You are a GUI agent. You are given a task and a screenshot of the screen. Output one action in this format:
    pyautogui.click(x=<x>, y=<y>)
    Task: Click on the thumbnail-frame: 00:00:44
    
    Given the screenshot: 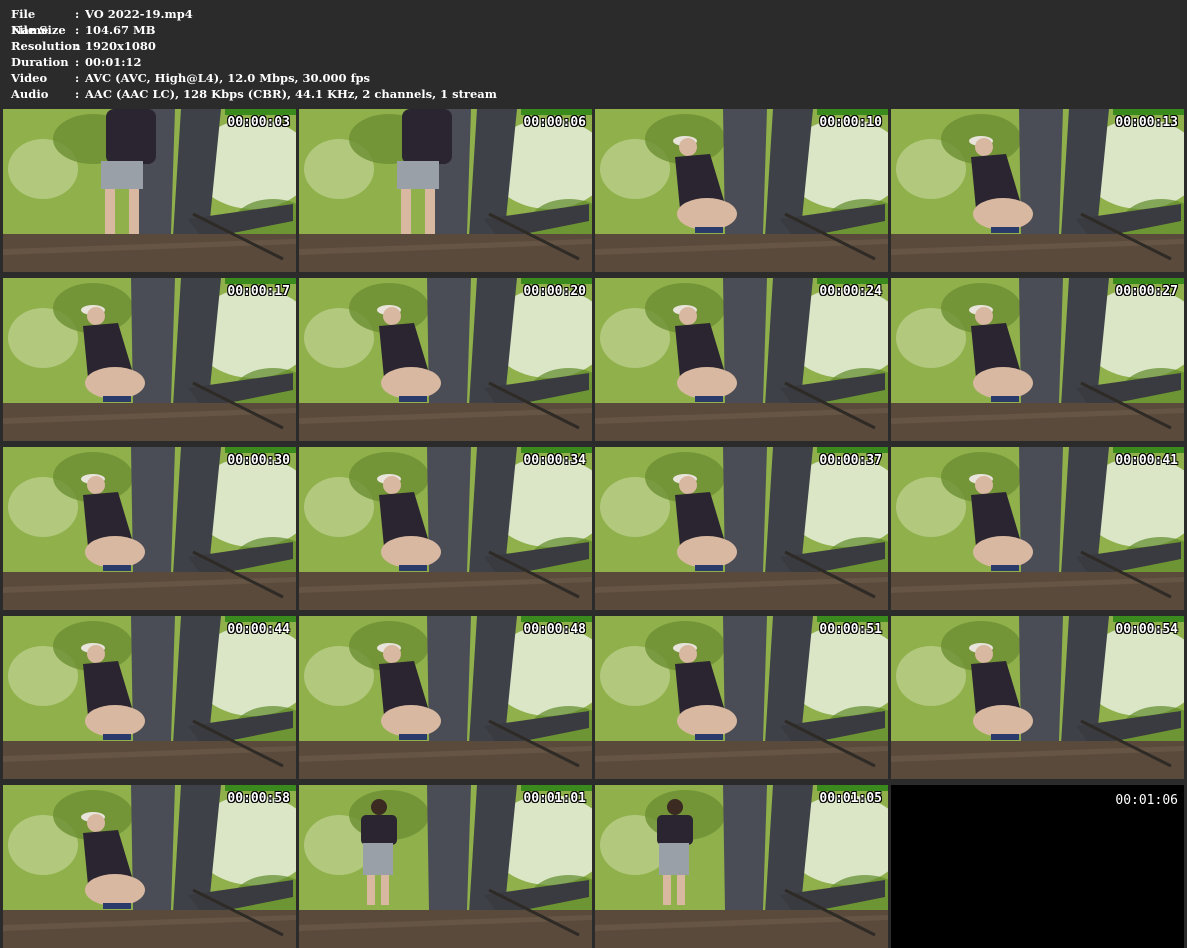 What is the action you would take?
    pyautogui.click(x=149, y=697)
    